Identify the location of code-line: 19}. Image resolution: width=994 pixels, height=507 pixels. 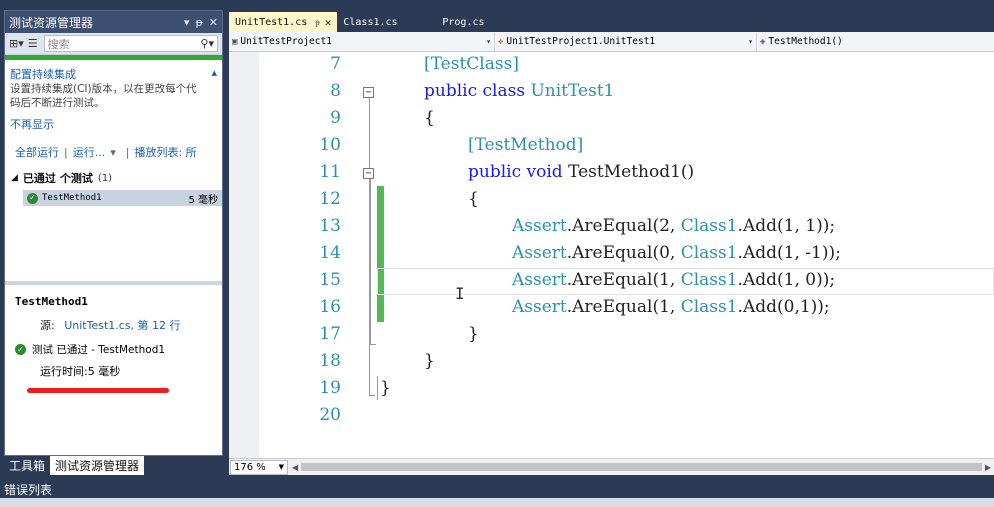
(626, 389).